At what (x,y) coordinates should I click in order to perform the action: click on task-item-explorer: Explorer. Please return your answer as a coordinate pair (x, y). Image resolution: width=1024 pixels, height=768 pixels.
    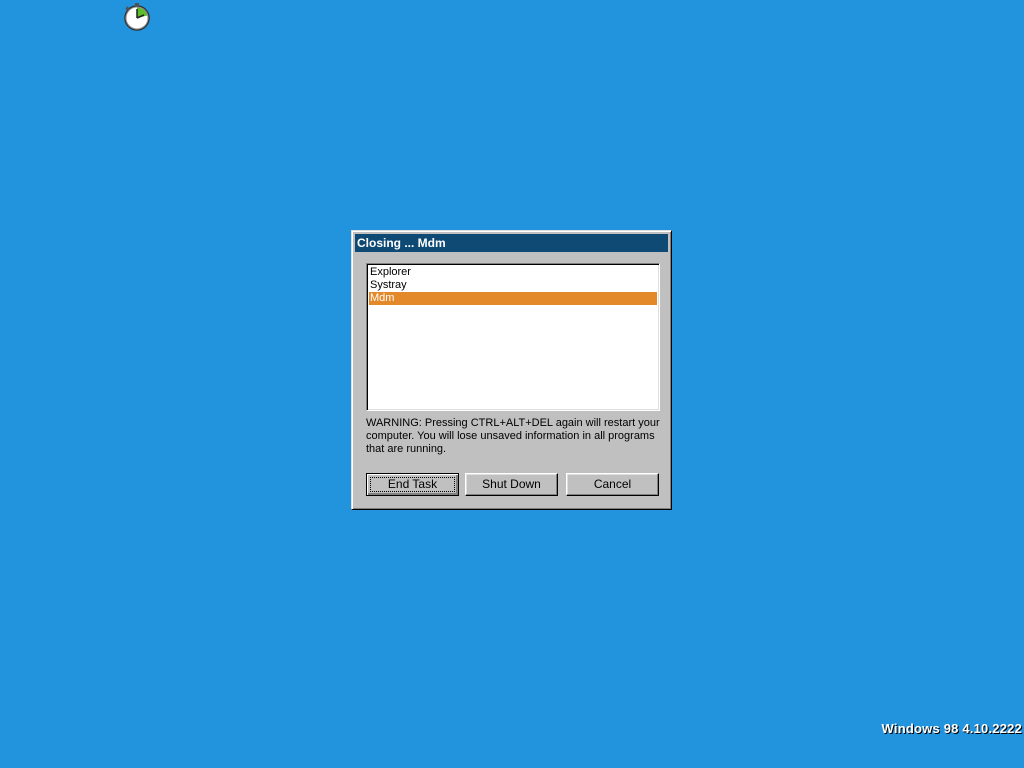
    Looking at the image, I should click on (513, 272).